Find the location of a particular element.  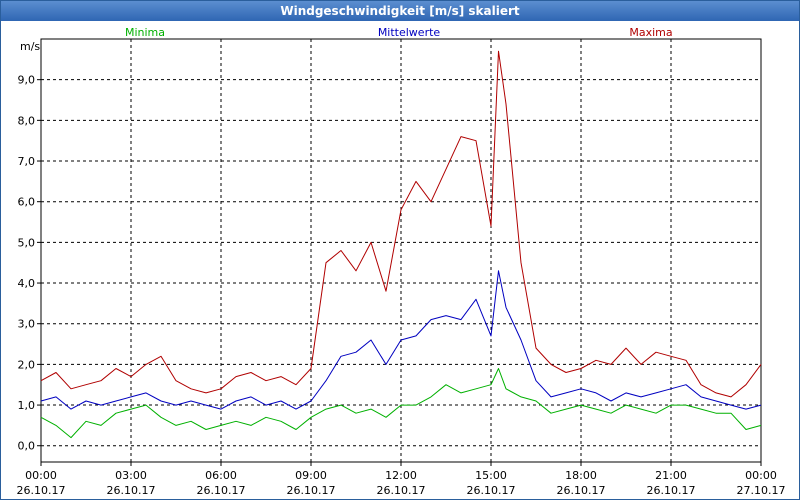

y-tick-label: 7,0 is located at coordinates (27, 161).